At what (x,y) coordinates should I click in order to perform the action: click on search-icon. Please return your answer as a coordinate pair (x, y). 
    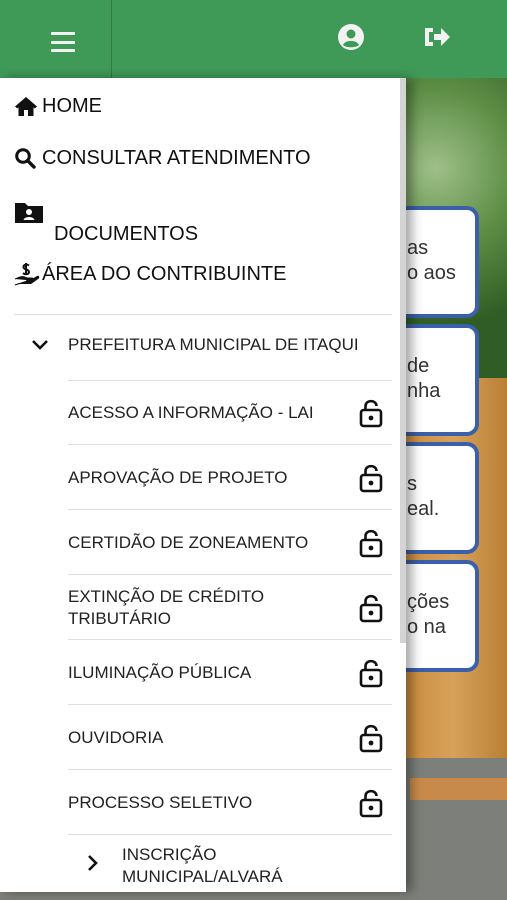
    Looking at the image, I should click on (27, 158).